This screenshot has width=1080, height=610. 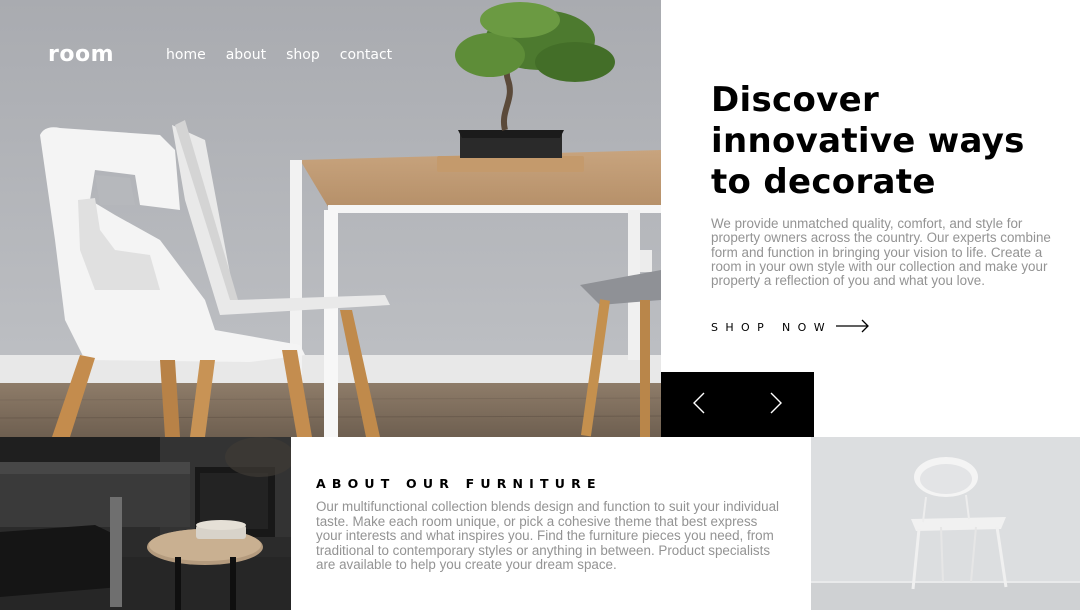 I want to click on hero-title-line: innovative ways, so click(x=868, y=141).